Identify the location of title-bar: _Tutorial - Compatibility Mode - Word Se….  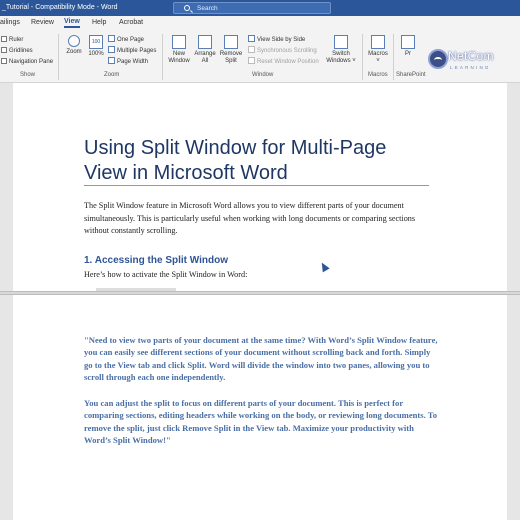
(260, 8).